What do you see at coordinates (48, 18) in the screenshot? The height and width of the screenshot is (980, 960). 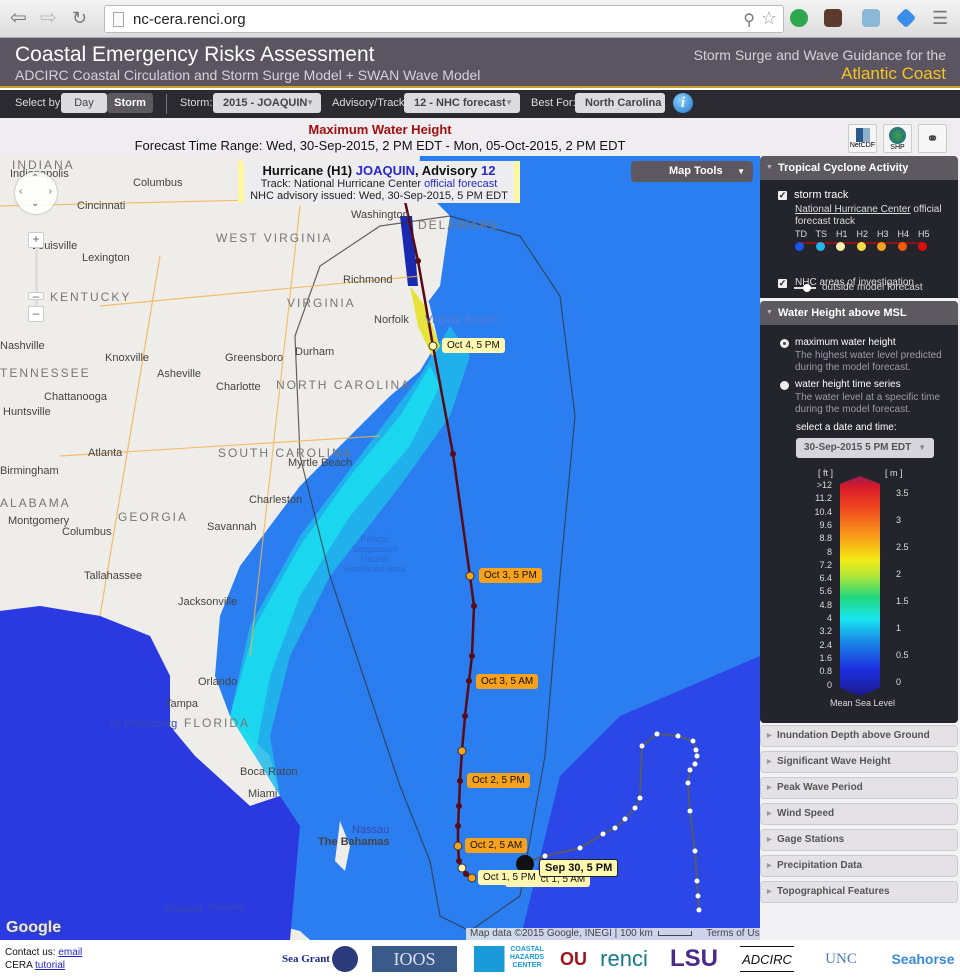 I see `forward-arrow-icon: ⇨` at bounding box center [48, 18].